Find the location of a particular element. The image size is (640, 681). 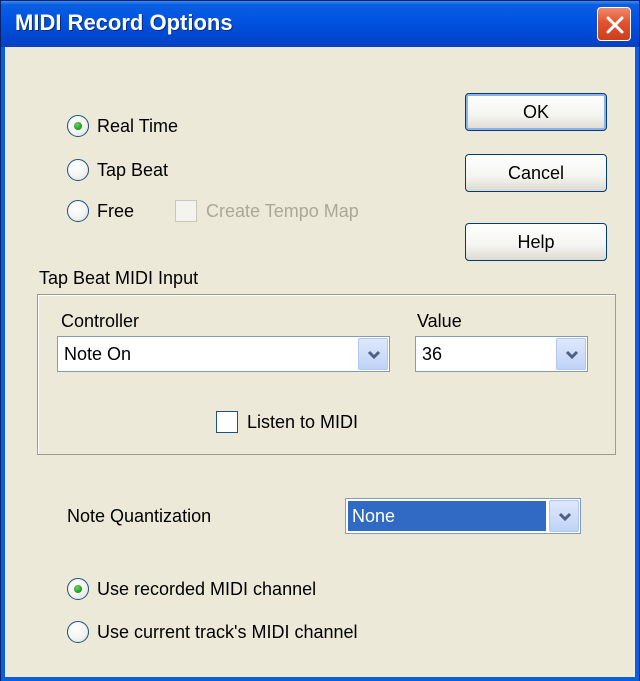

note-quantization-dropdown-button is located at coordinates (564, 516).